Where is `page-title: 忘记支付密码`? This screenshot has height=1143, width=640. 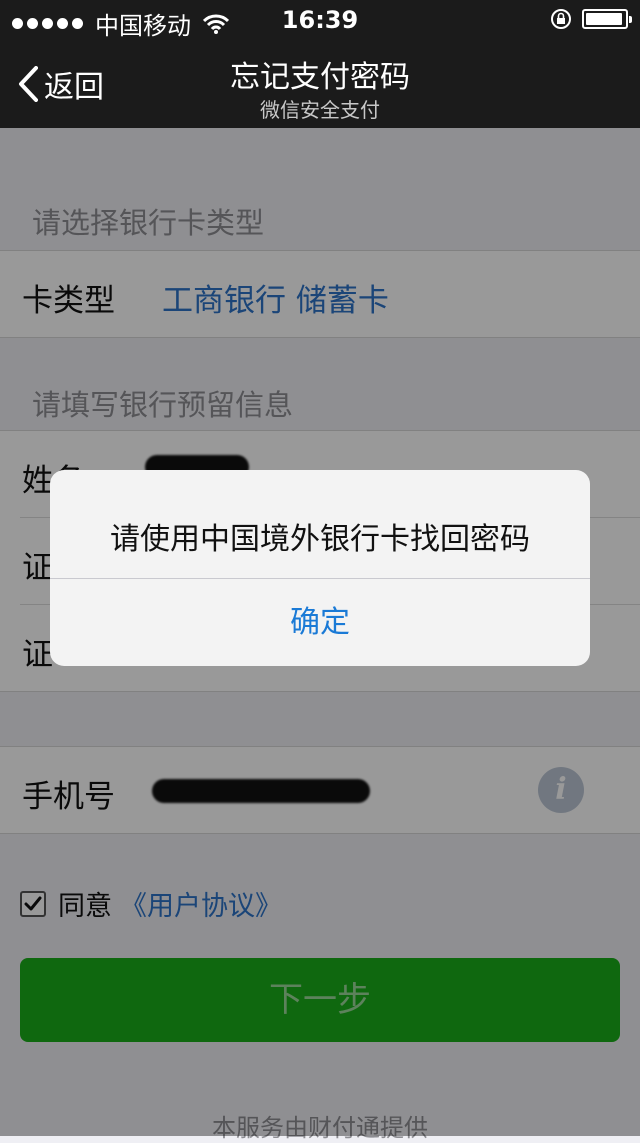 page-title: 忘记支付密码 is located at coordinates (320, 77).